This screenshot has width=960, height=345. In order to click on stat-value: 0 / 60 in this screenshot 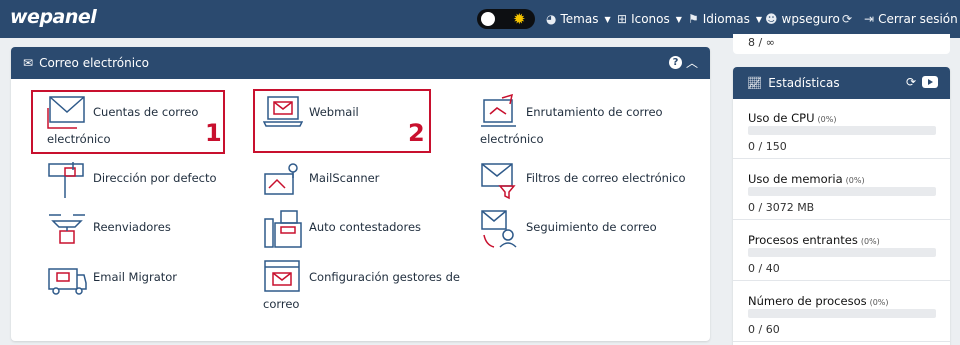, I will do `click(764, 329)`.